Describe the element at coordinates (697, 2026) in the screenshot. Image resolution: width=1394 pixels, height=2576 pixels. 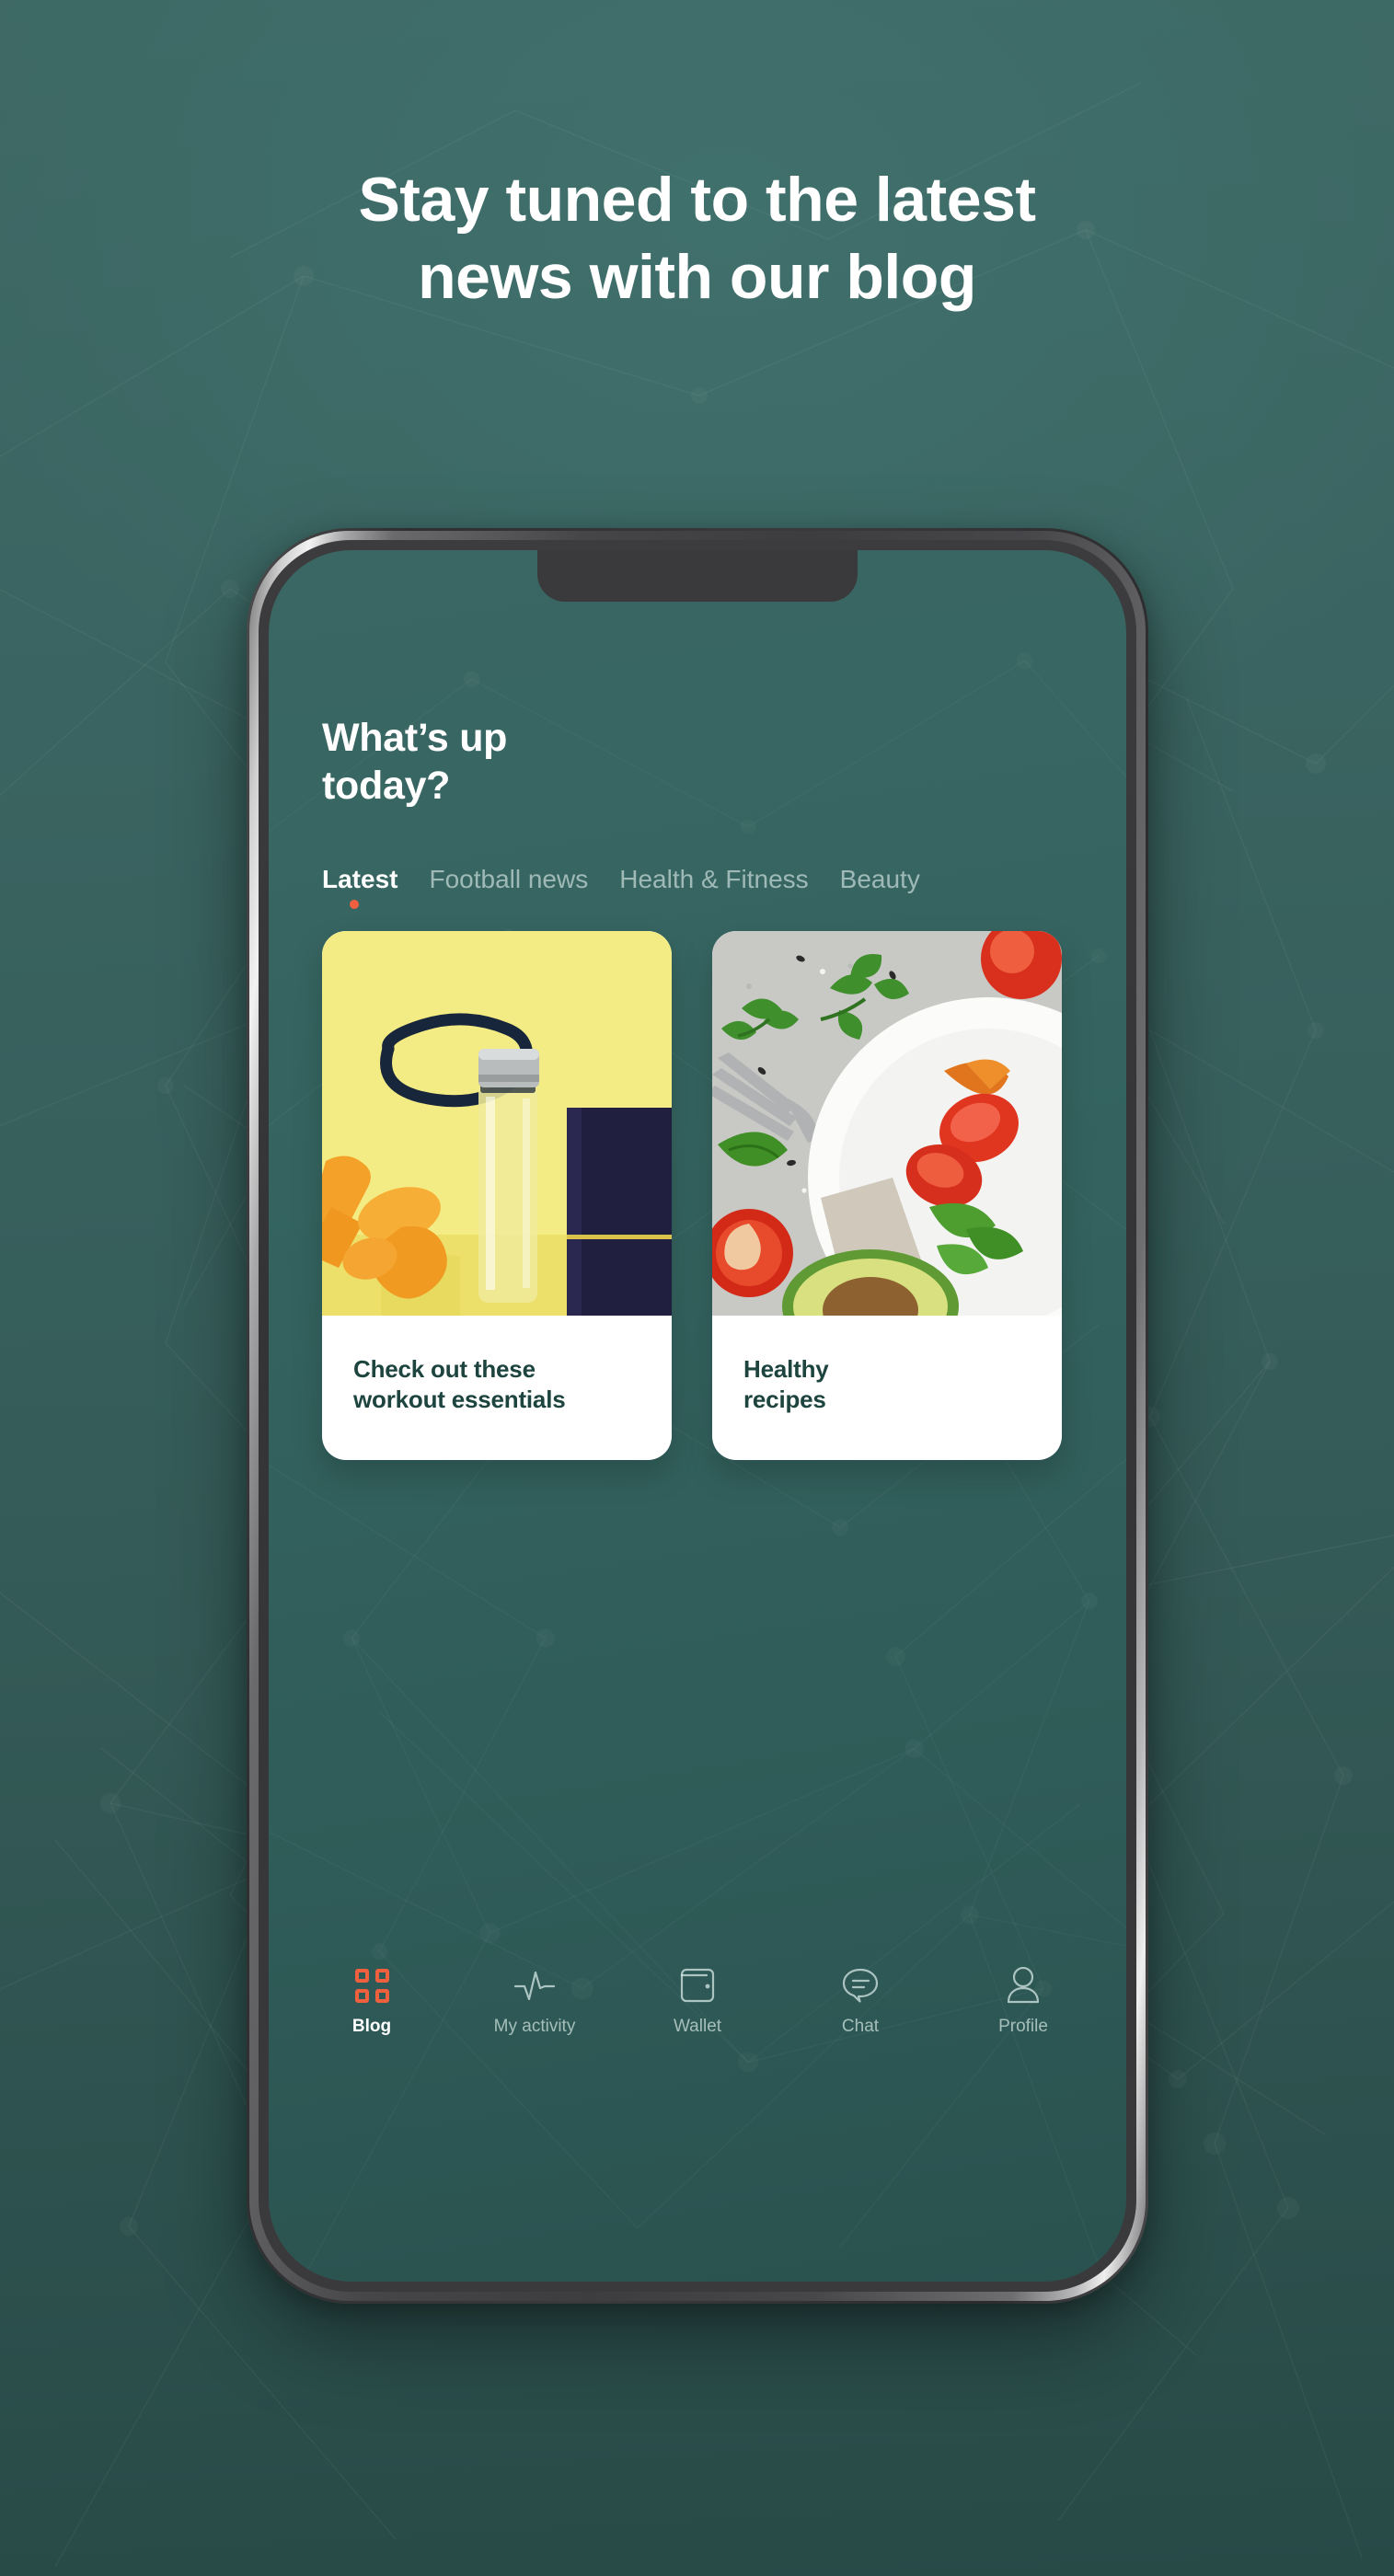
I see `nav-item-wallet-label: Wallet` at that location.